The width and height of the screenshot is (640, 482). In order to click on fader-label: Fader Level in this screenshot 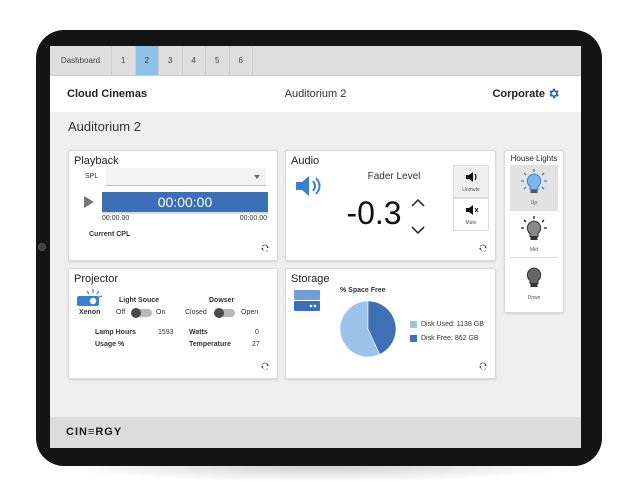, I will do `click(394, 176)`.